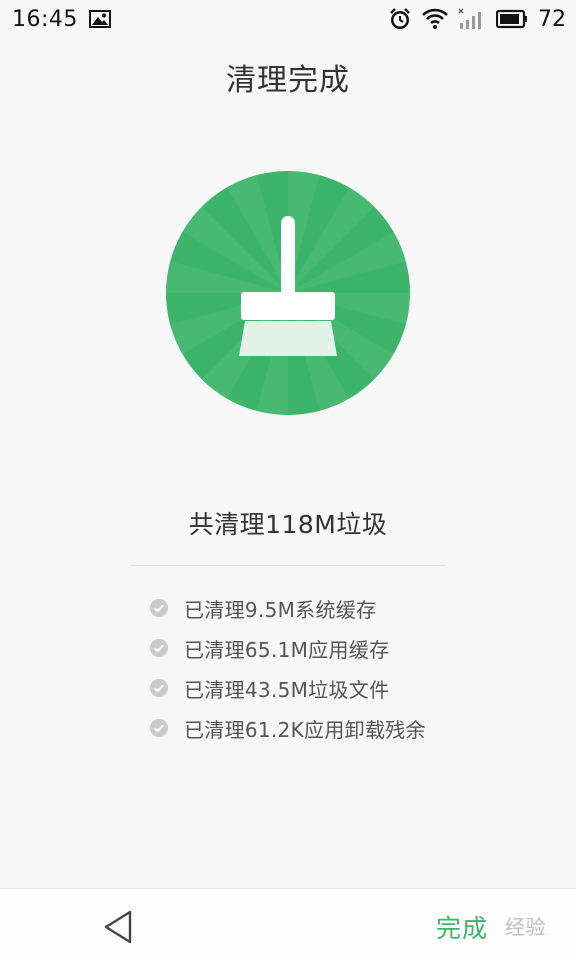 This screenshot has height=960, width=576. I want to click on list-item: 已清理43.5M垃圾文件, so click(310, 688).